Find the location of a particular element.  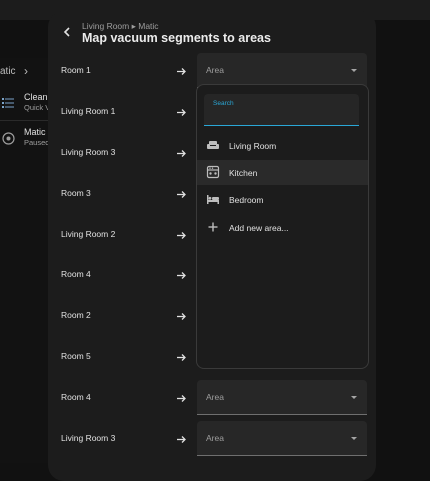

search-input: Search is located at coordinates (281, 110).